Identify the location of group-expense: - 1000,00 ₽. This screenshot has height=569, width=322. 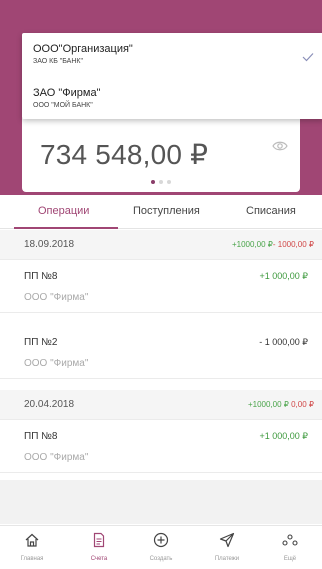
(293, 244).